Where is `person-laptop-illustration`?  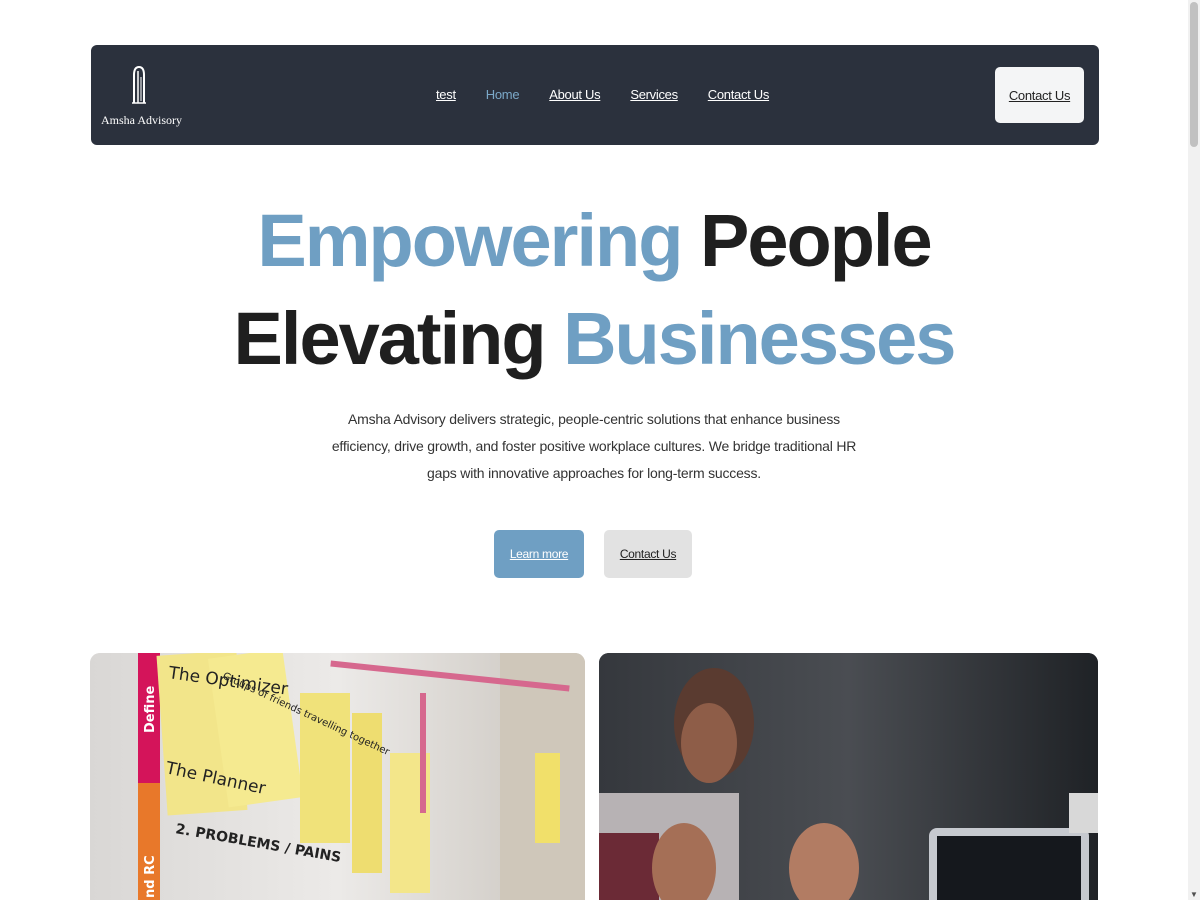
person-laptop-illustration is located at coordinates (848, 776).